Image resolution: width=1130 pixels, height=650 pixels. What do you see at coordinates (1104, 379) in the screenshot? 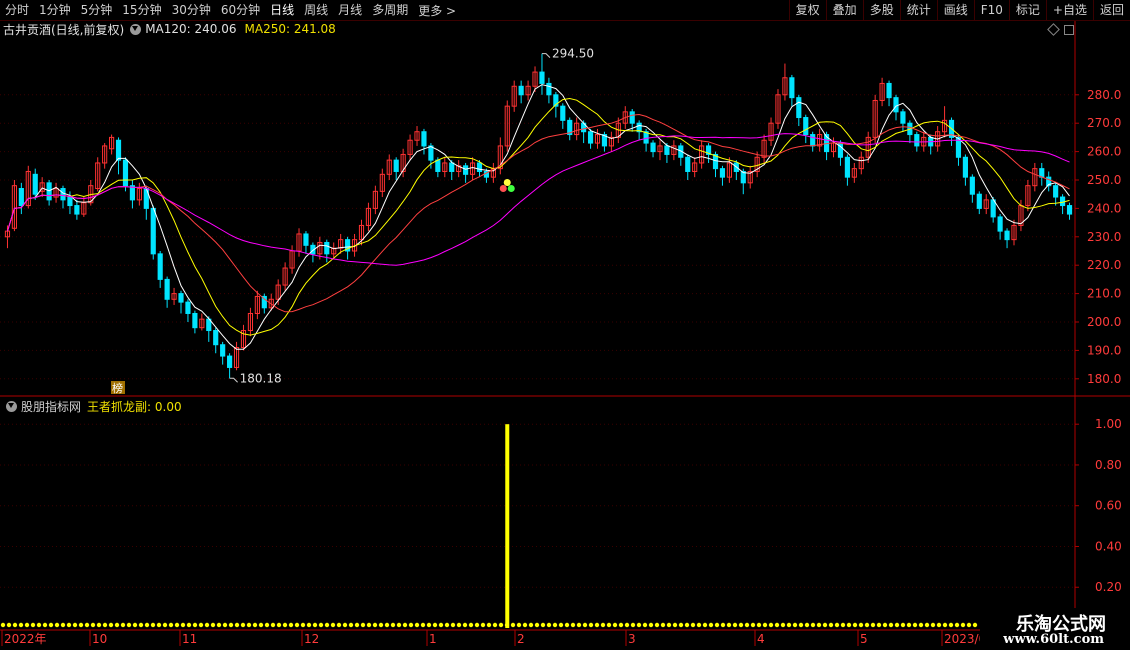
I see `main-y-tick-label: 180.0` at bounding box center [1104, 379].